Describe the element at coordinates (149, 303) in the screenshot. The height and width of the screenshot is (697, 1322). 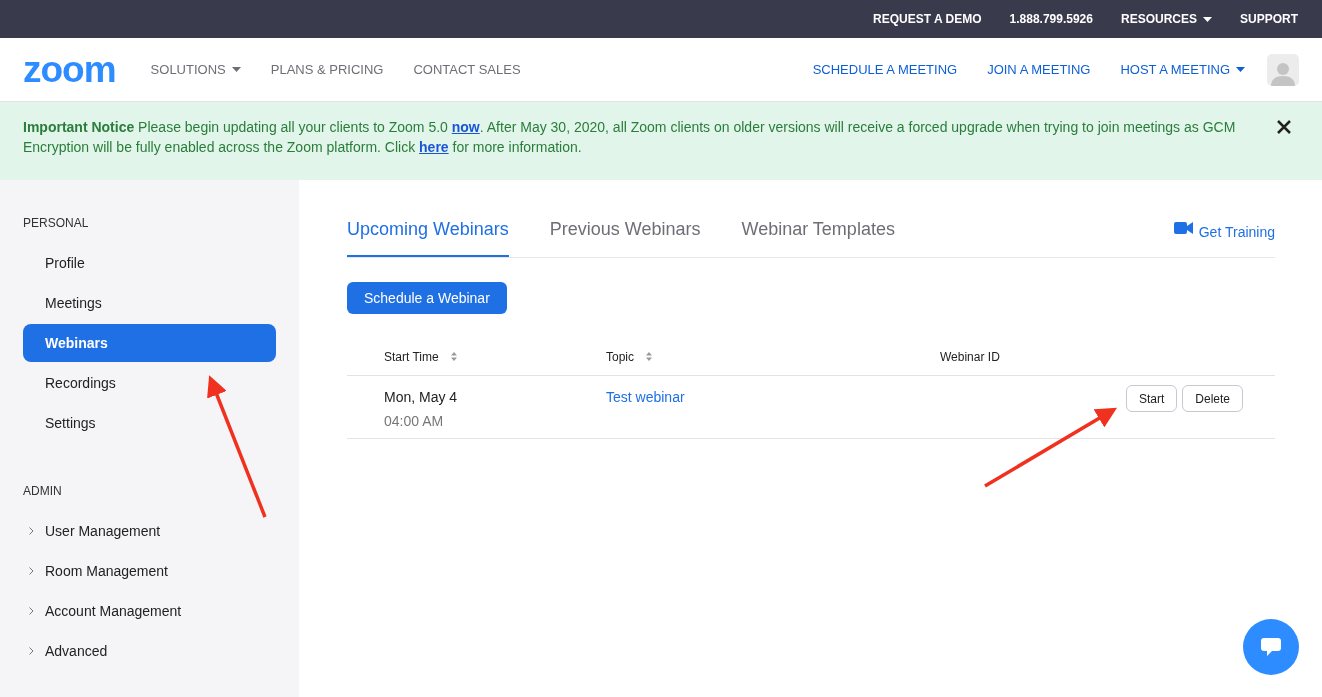
I see `sidebar-item: Meetings` at that location.